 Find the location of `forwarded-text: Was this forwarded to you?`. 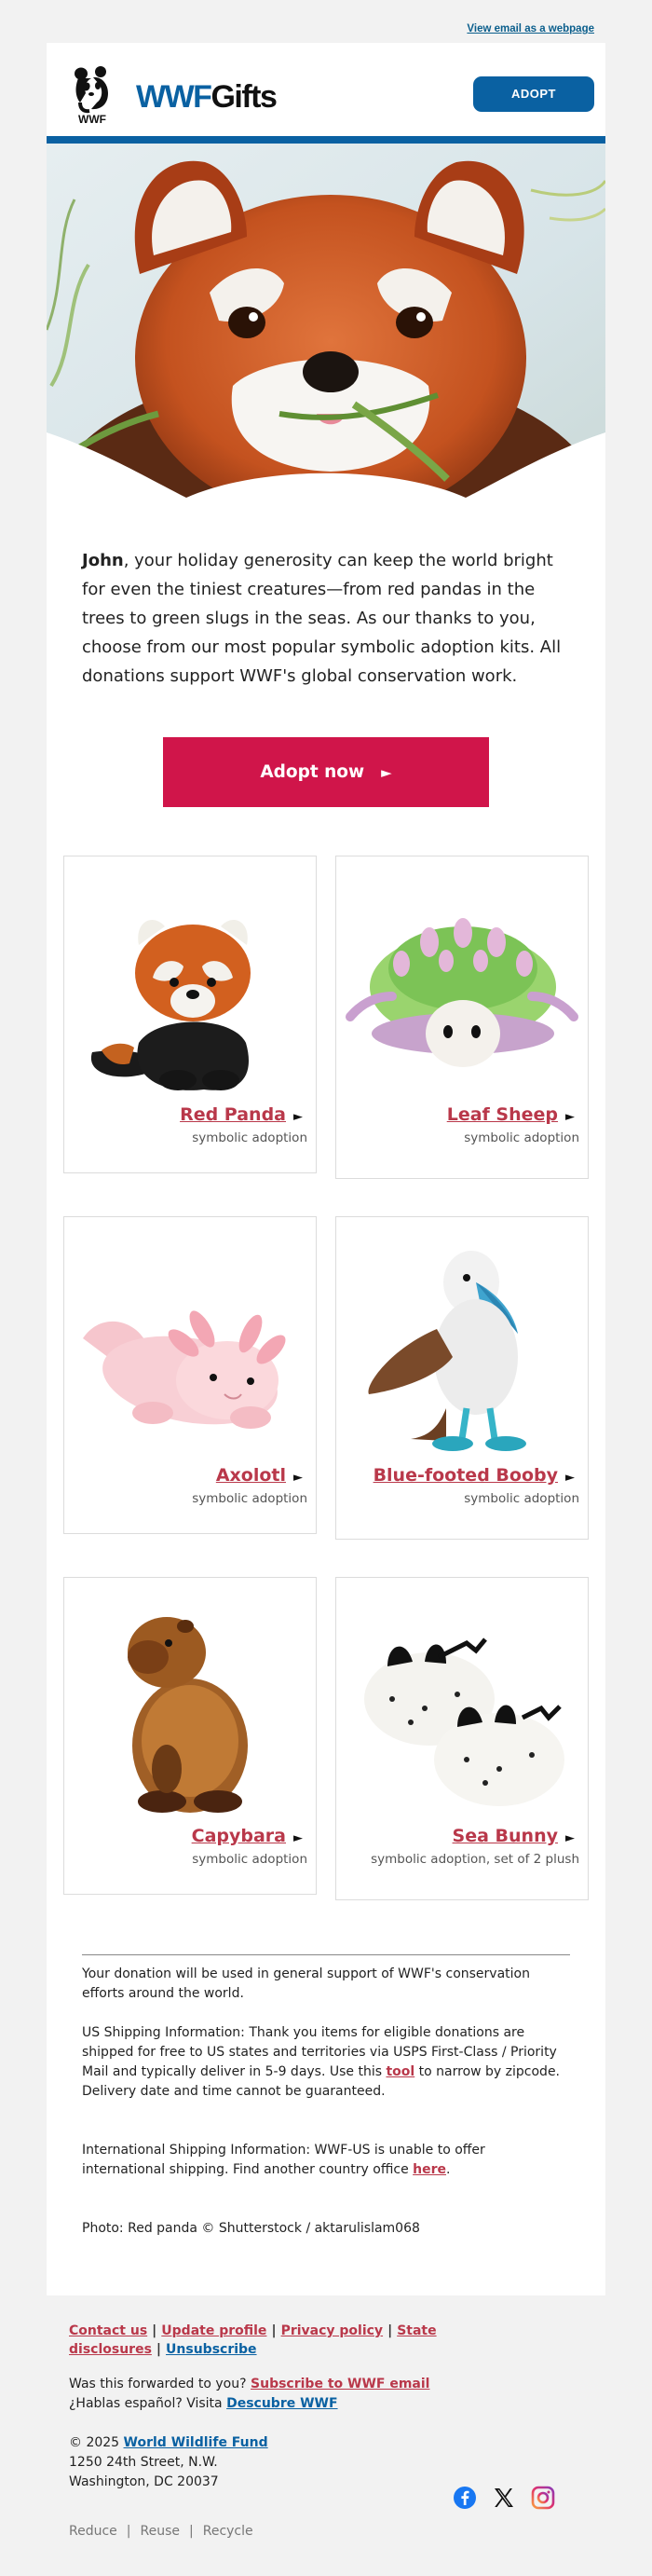

forwarded-text: Was this forwarded to you? is located at coordinates (160, 2384).